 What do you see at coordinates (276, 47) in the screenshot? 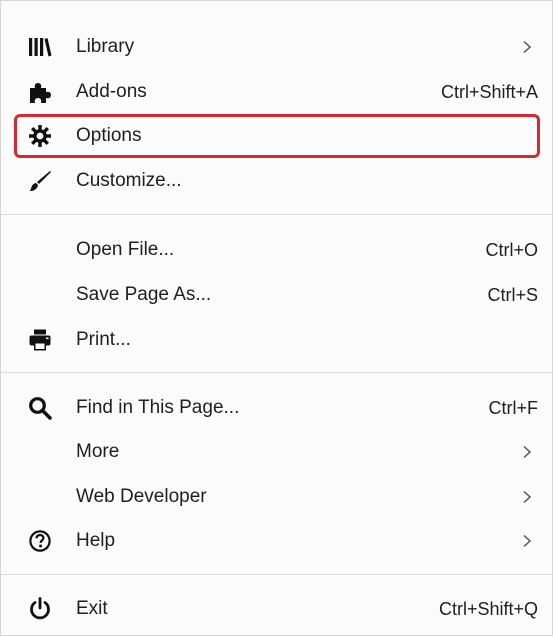
I see `menu-item-library: Library` at bounding box center [276, 47].